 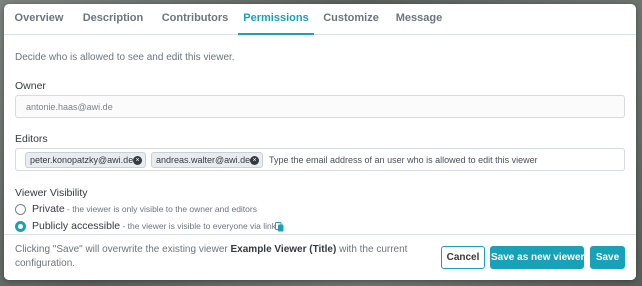 I want to click on editor-chip-label: andreas.walter@awi.de, so click(x=203, y=160).